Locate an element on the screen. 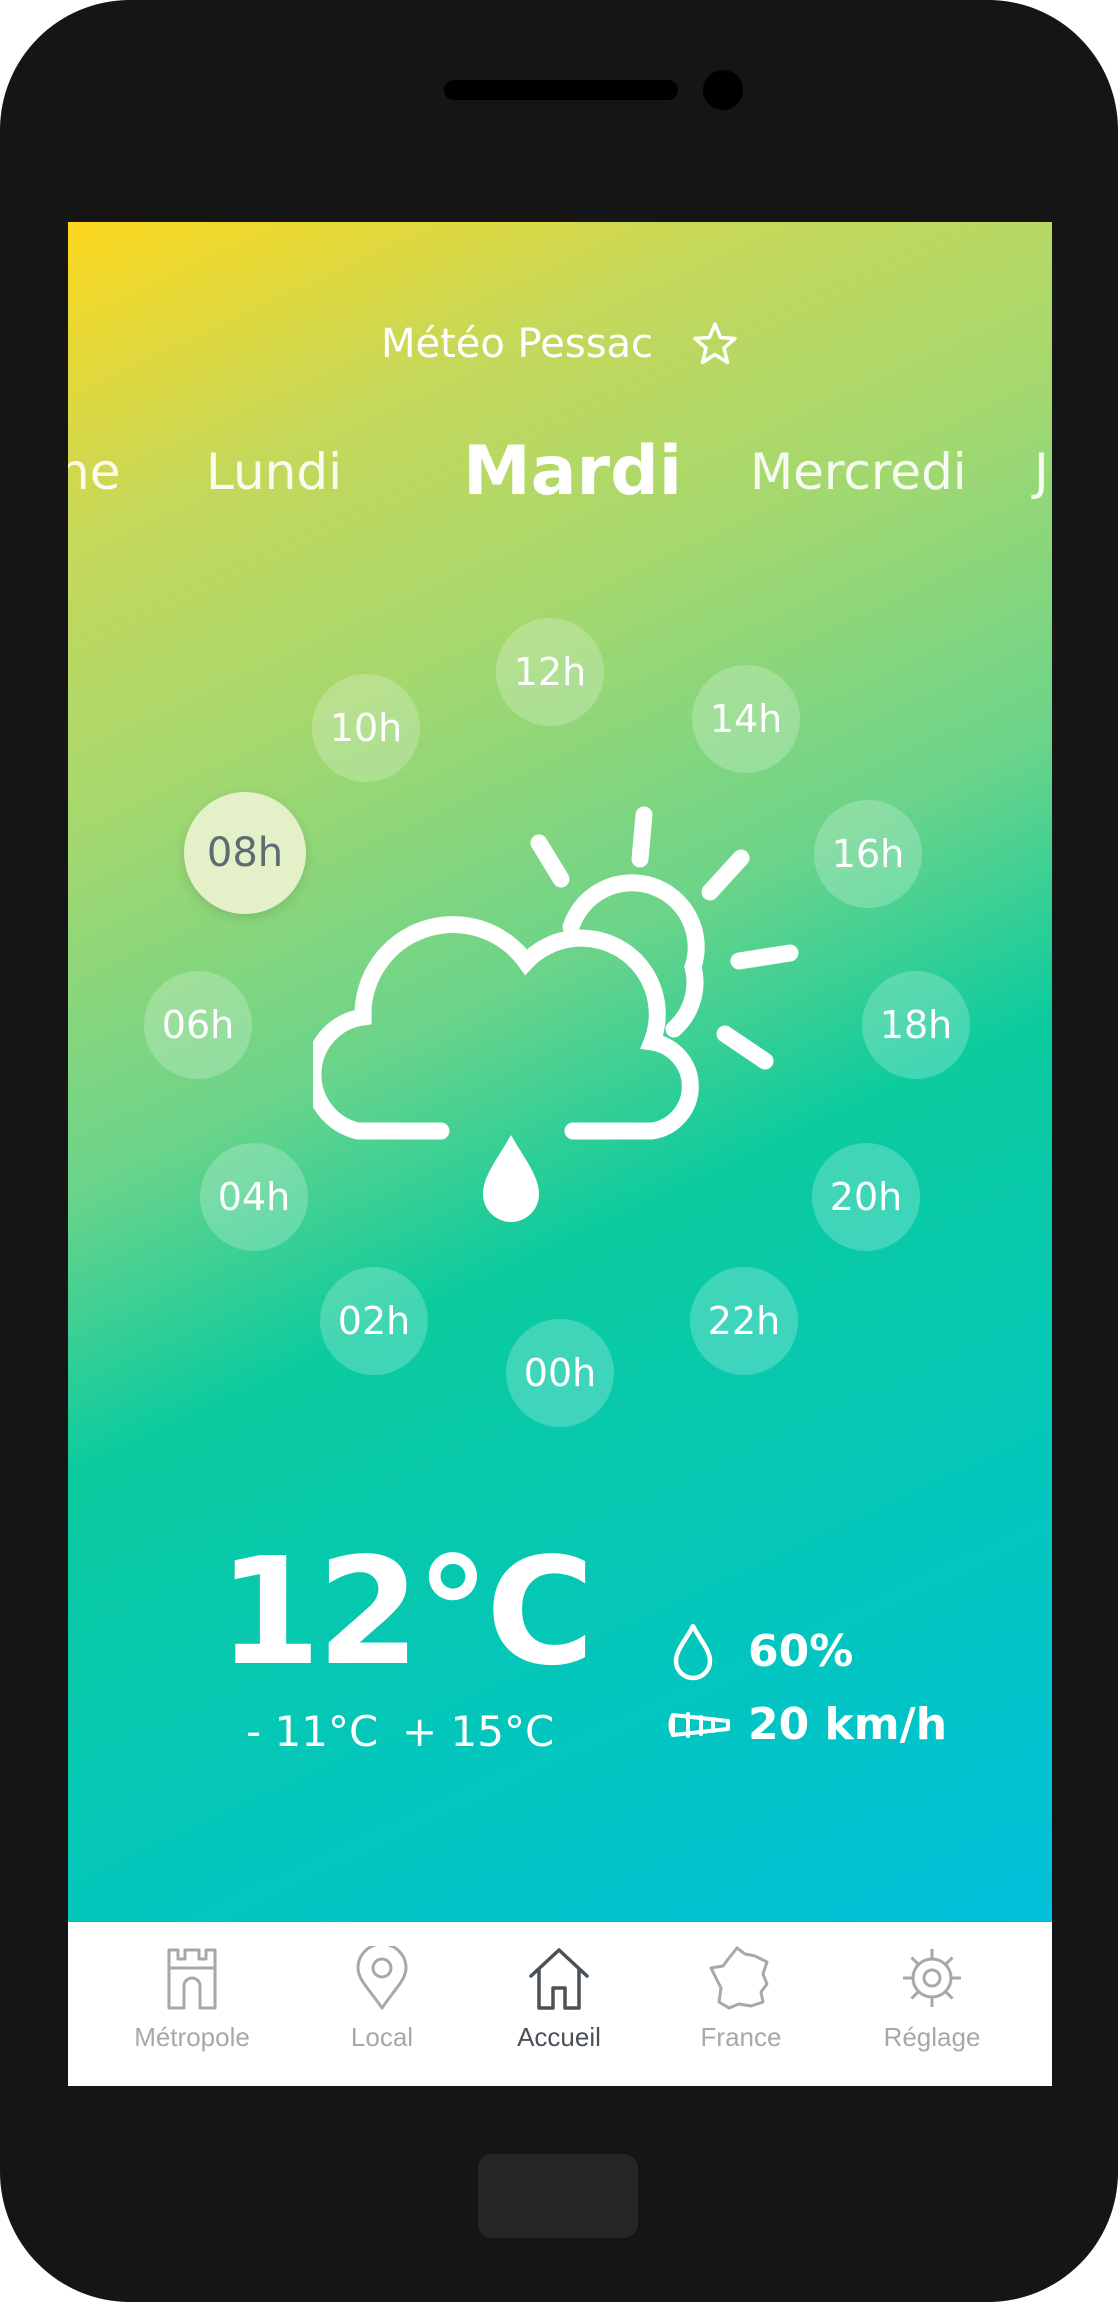 This screenshot has width=1118, height=2302. nav-label-local: Local is located at coordinates (382, 2037).